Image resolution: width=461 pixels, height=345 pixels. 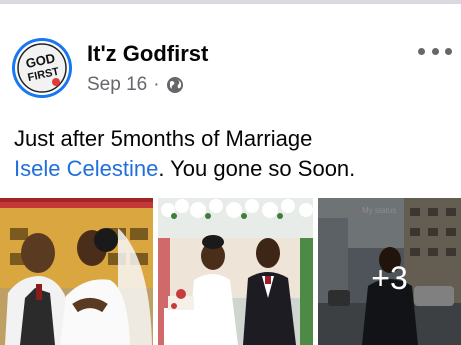 I want to click on post-meta: Sep 16 ·, so click(x=135, y=85).